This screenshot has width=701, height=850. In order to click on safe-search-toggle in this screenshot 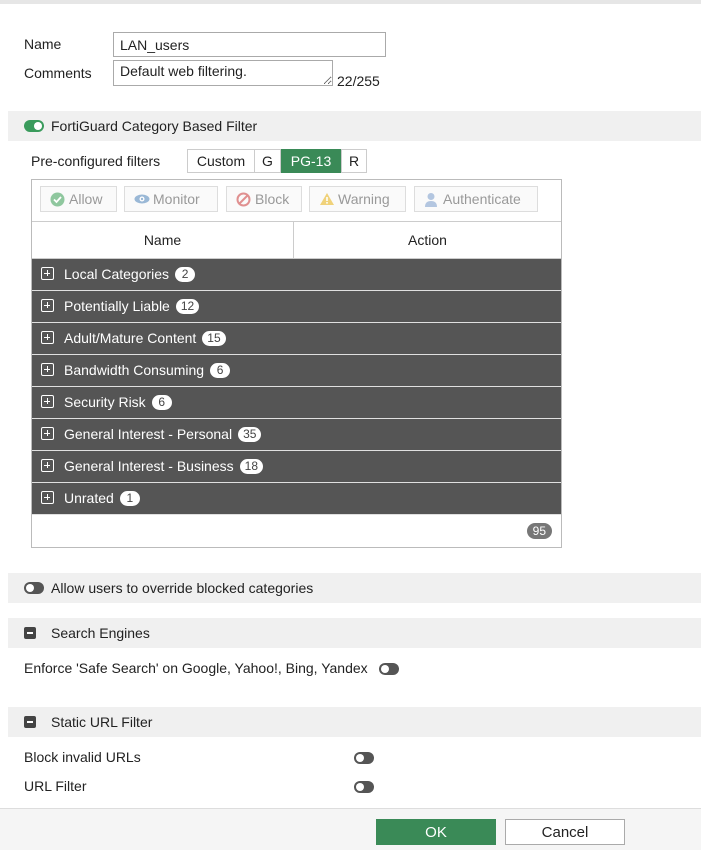, I will do `click(389, 669)`.